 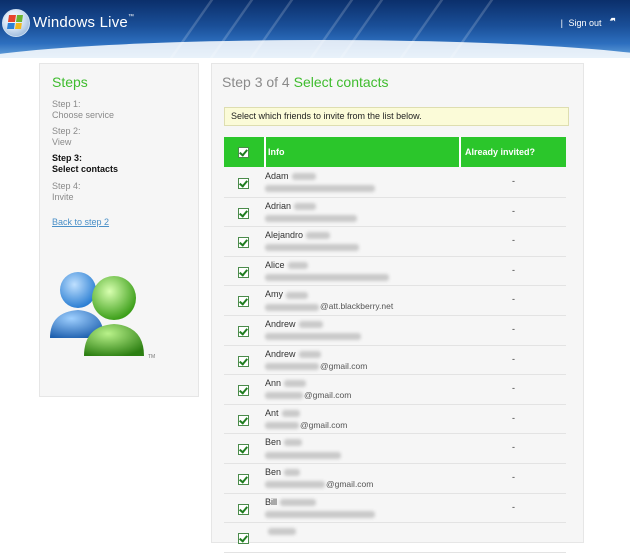 What do you see at coordinates (280, 531) in the screenshot?
I see `contact-name` at bounding box center [280, 531].